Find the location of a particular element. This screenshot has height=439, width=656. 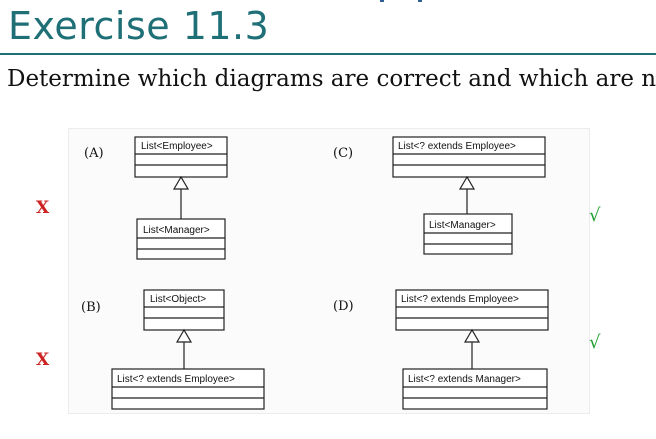

super-class-name: List<Object> is located at coordinates (178, 299).